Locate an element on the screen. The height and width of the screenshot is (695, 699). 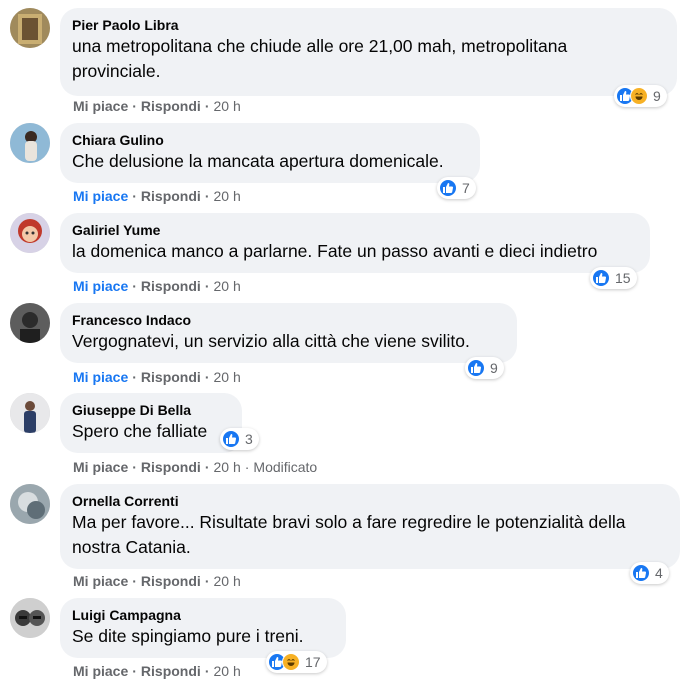
comment-author: Chiara Gulino is located at coordinates (270, 140).